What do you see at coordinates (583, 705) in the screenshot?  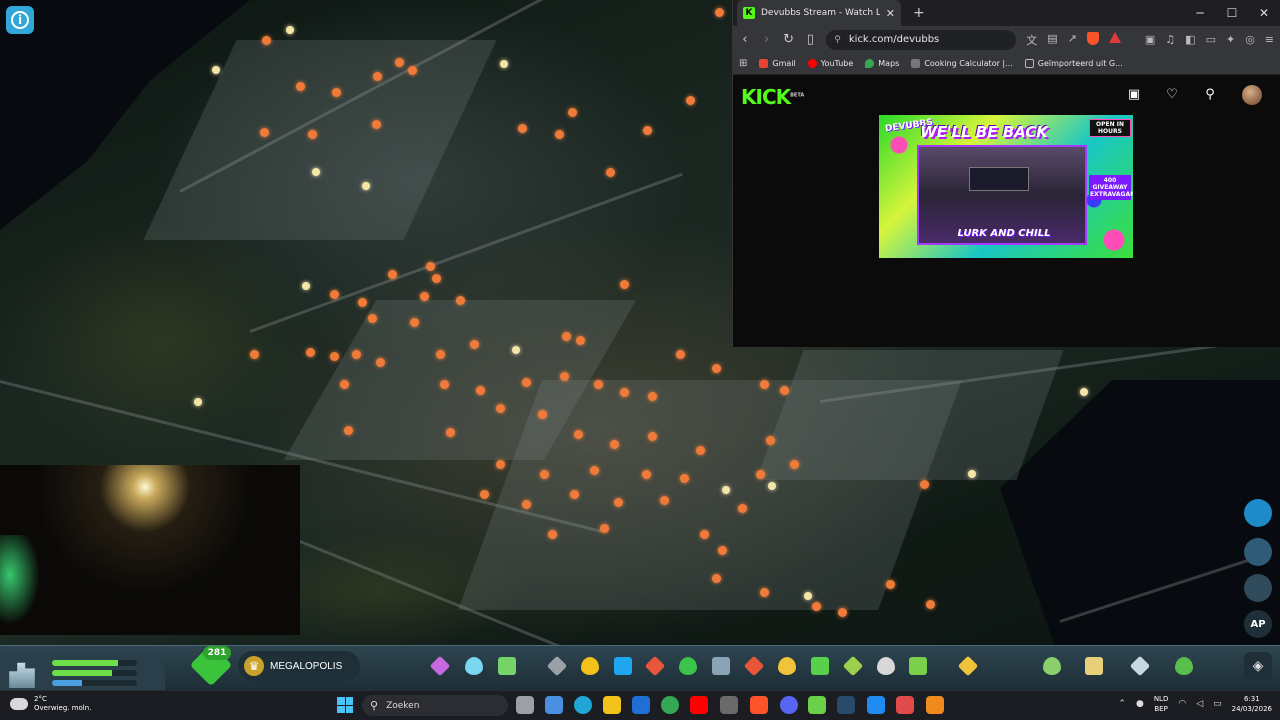 I see `edge-icon` at bounding box center [583, 705].